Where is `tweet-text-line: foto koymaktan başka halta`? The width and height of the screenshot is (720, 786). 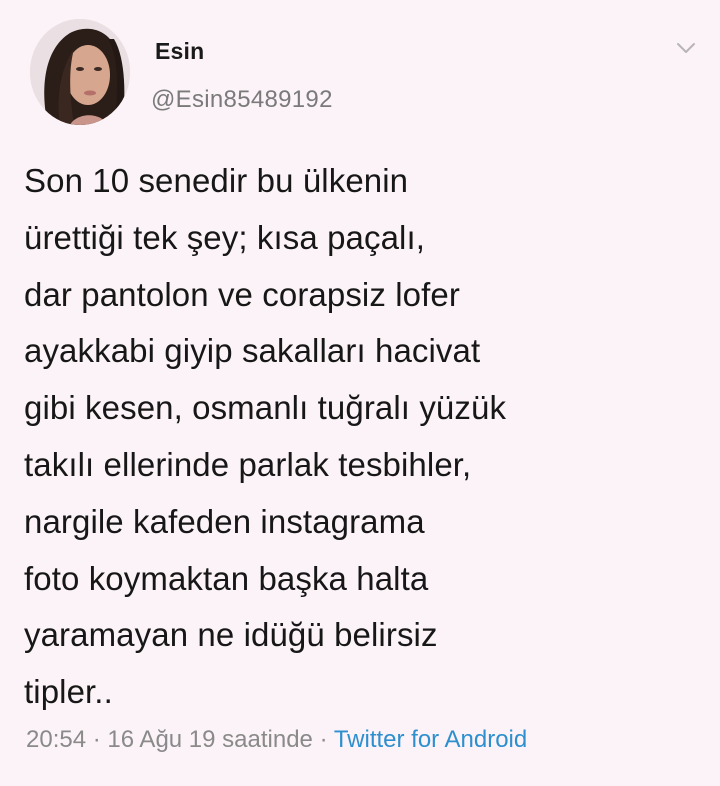 tweet-text-line: foto koymaktan başka halta is located at coordinates (226, 578).